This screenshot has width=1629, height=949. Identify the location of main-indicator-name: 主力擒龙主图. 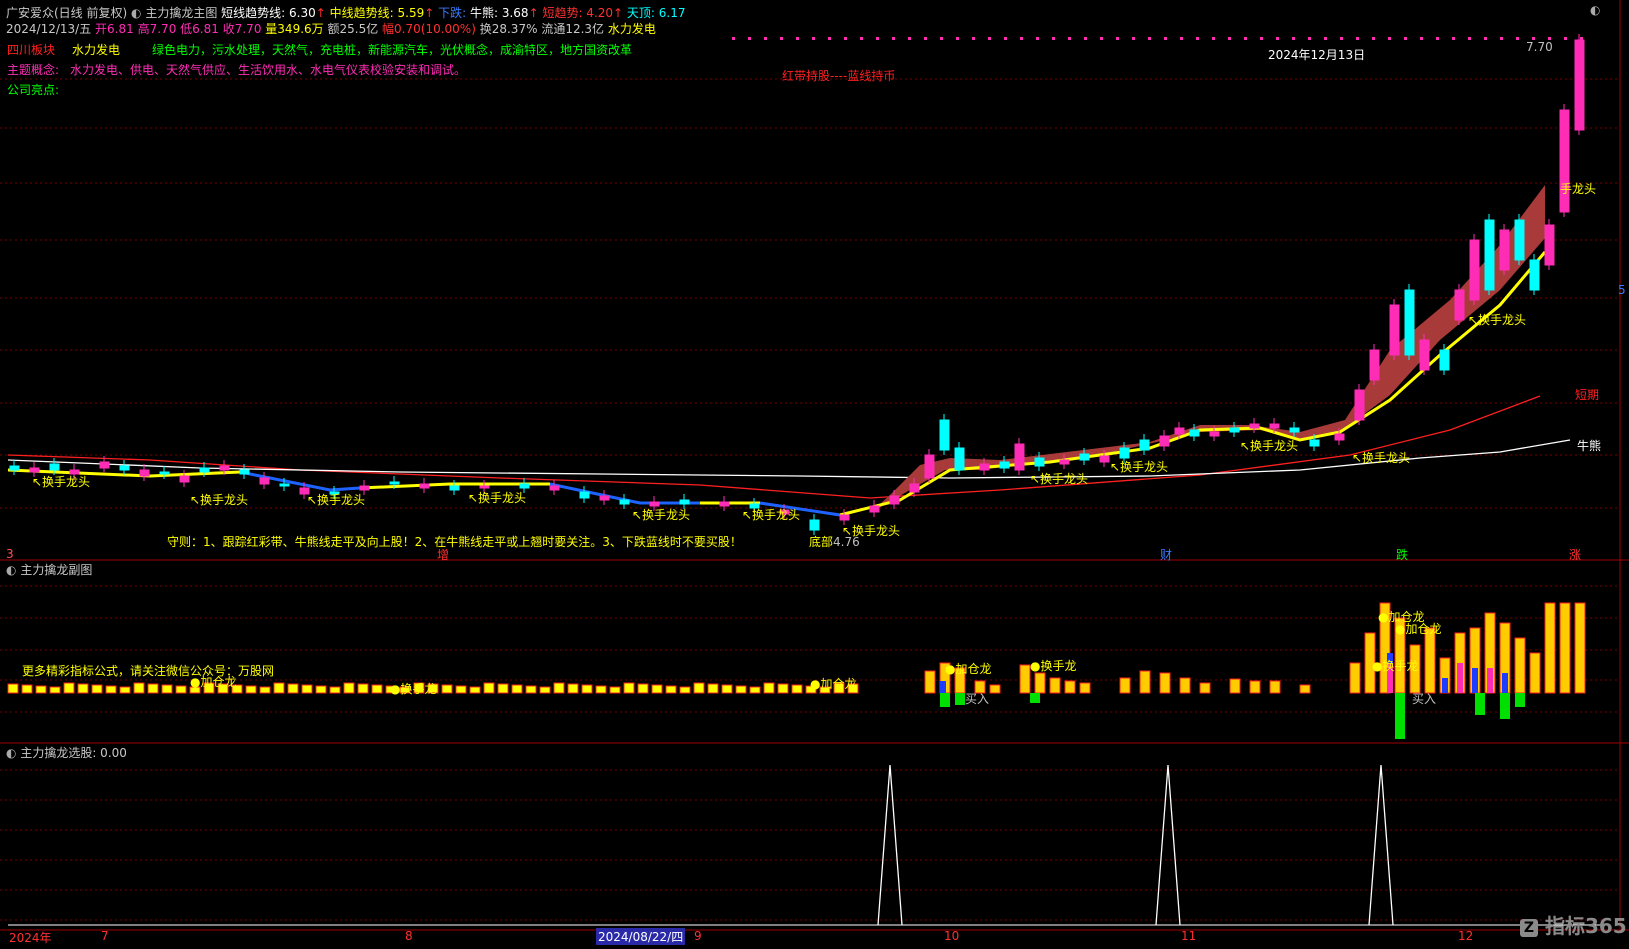
(181, 13).